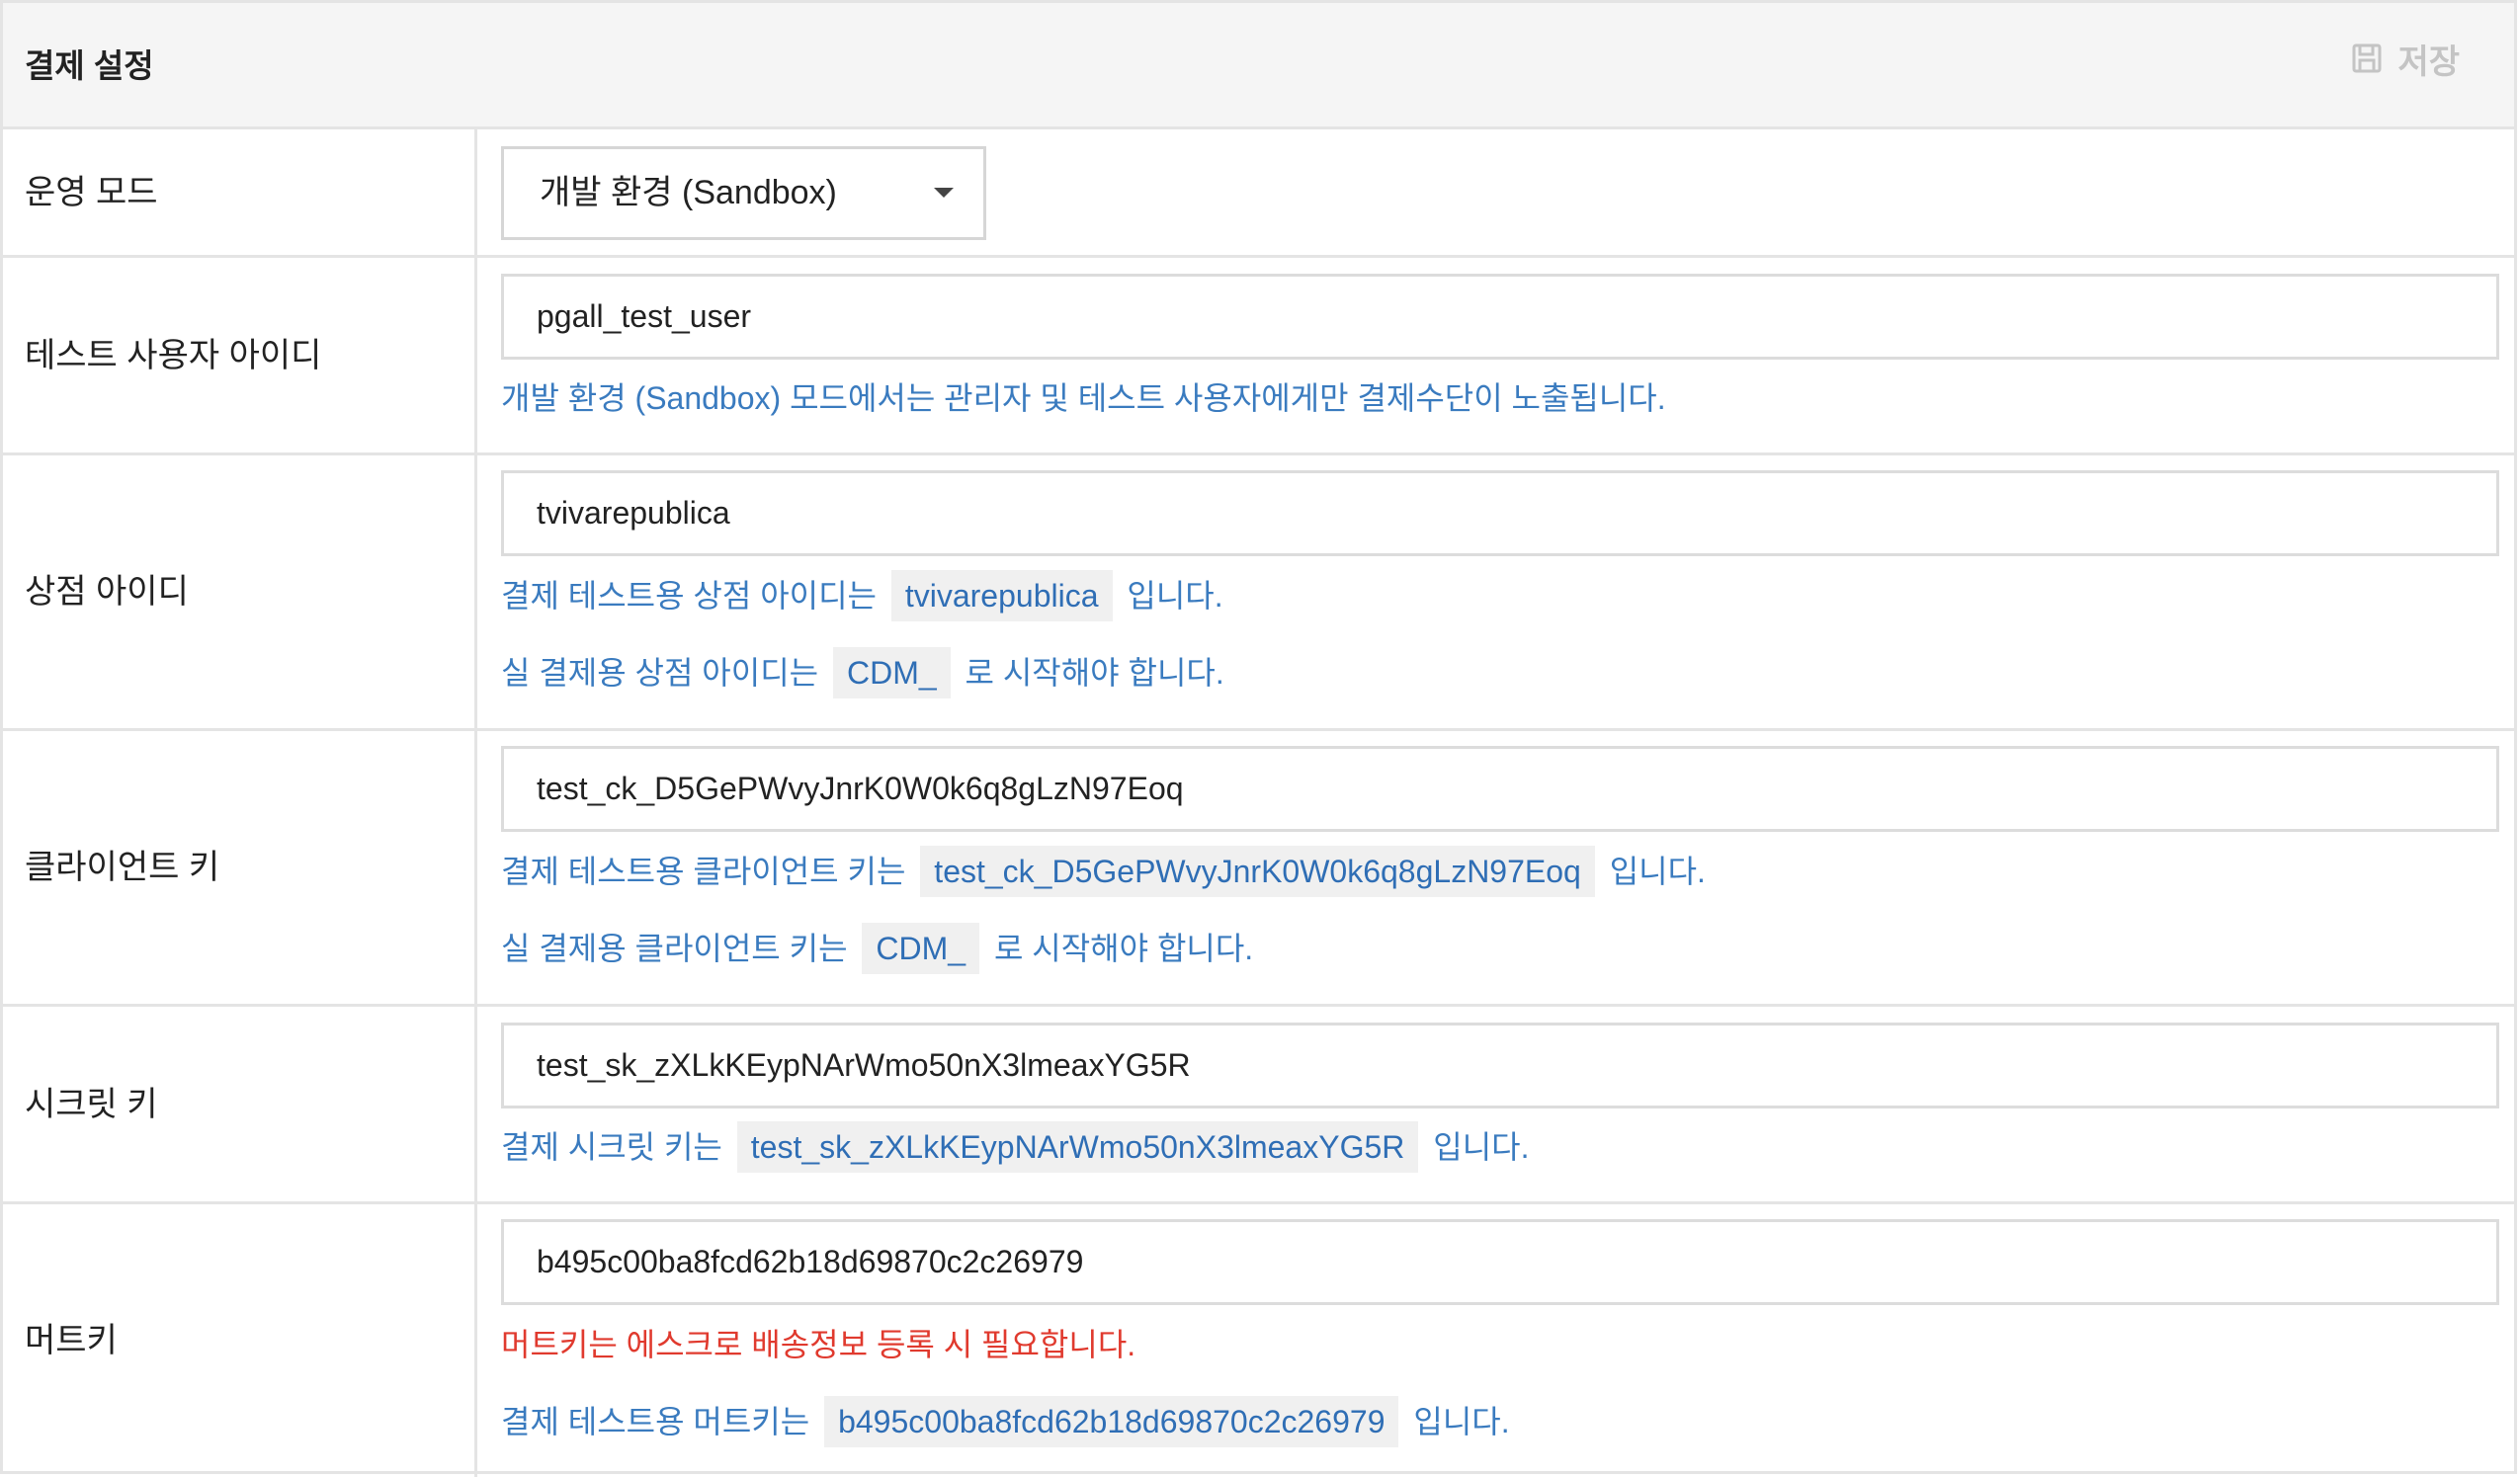 Image resolution: width=2520 pixels, height=1477 pixels. I want to click on test-secret-key-code: test_sk_zXLkKEypNArWmo50nX3lmeaxYG5R, so click(1077, 1147).